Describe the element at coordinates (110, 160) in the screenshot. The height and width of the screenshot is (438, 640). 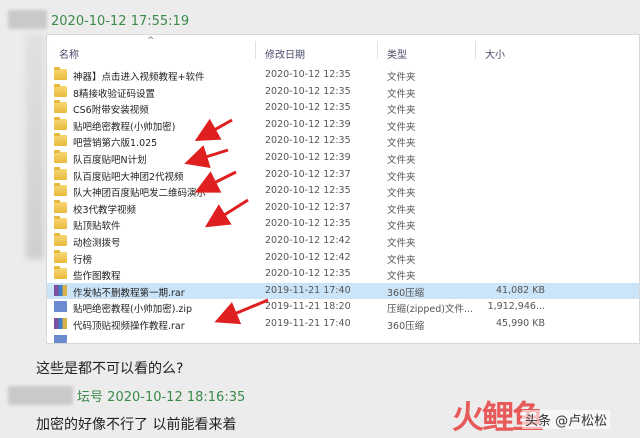
I see `file-name: 队百度贴吧N计划` at that location.